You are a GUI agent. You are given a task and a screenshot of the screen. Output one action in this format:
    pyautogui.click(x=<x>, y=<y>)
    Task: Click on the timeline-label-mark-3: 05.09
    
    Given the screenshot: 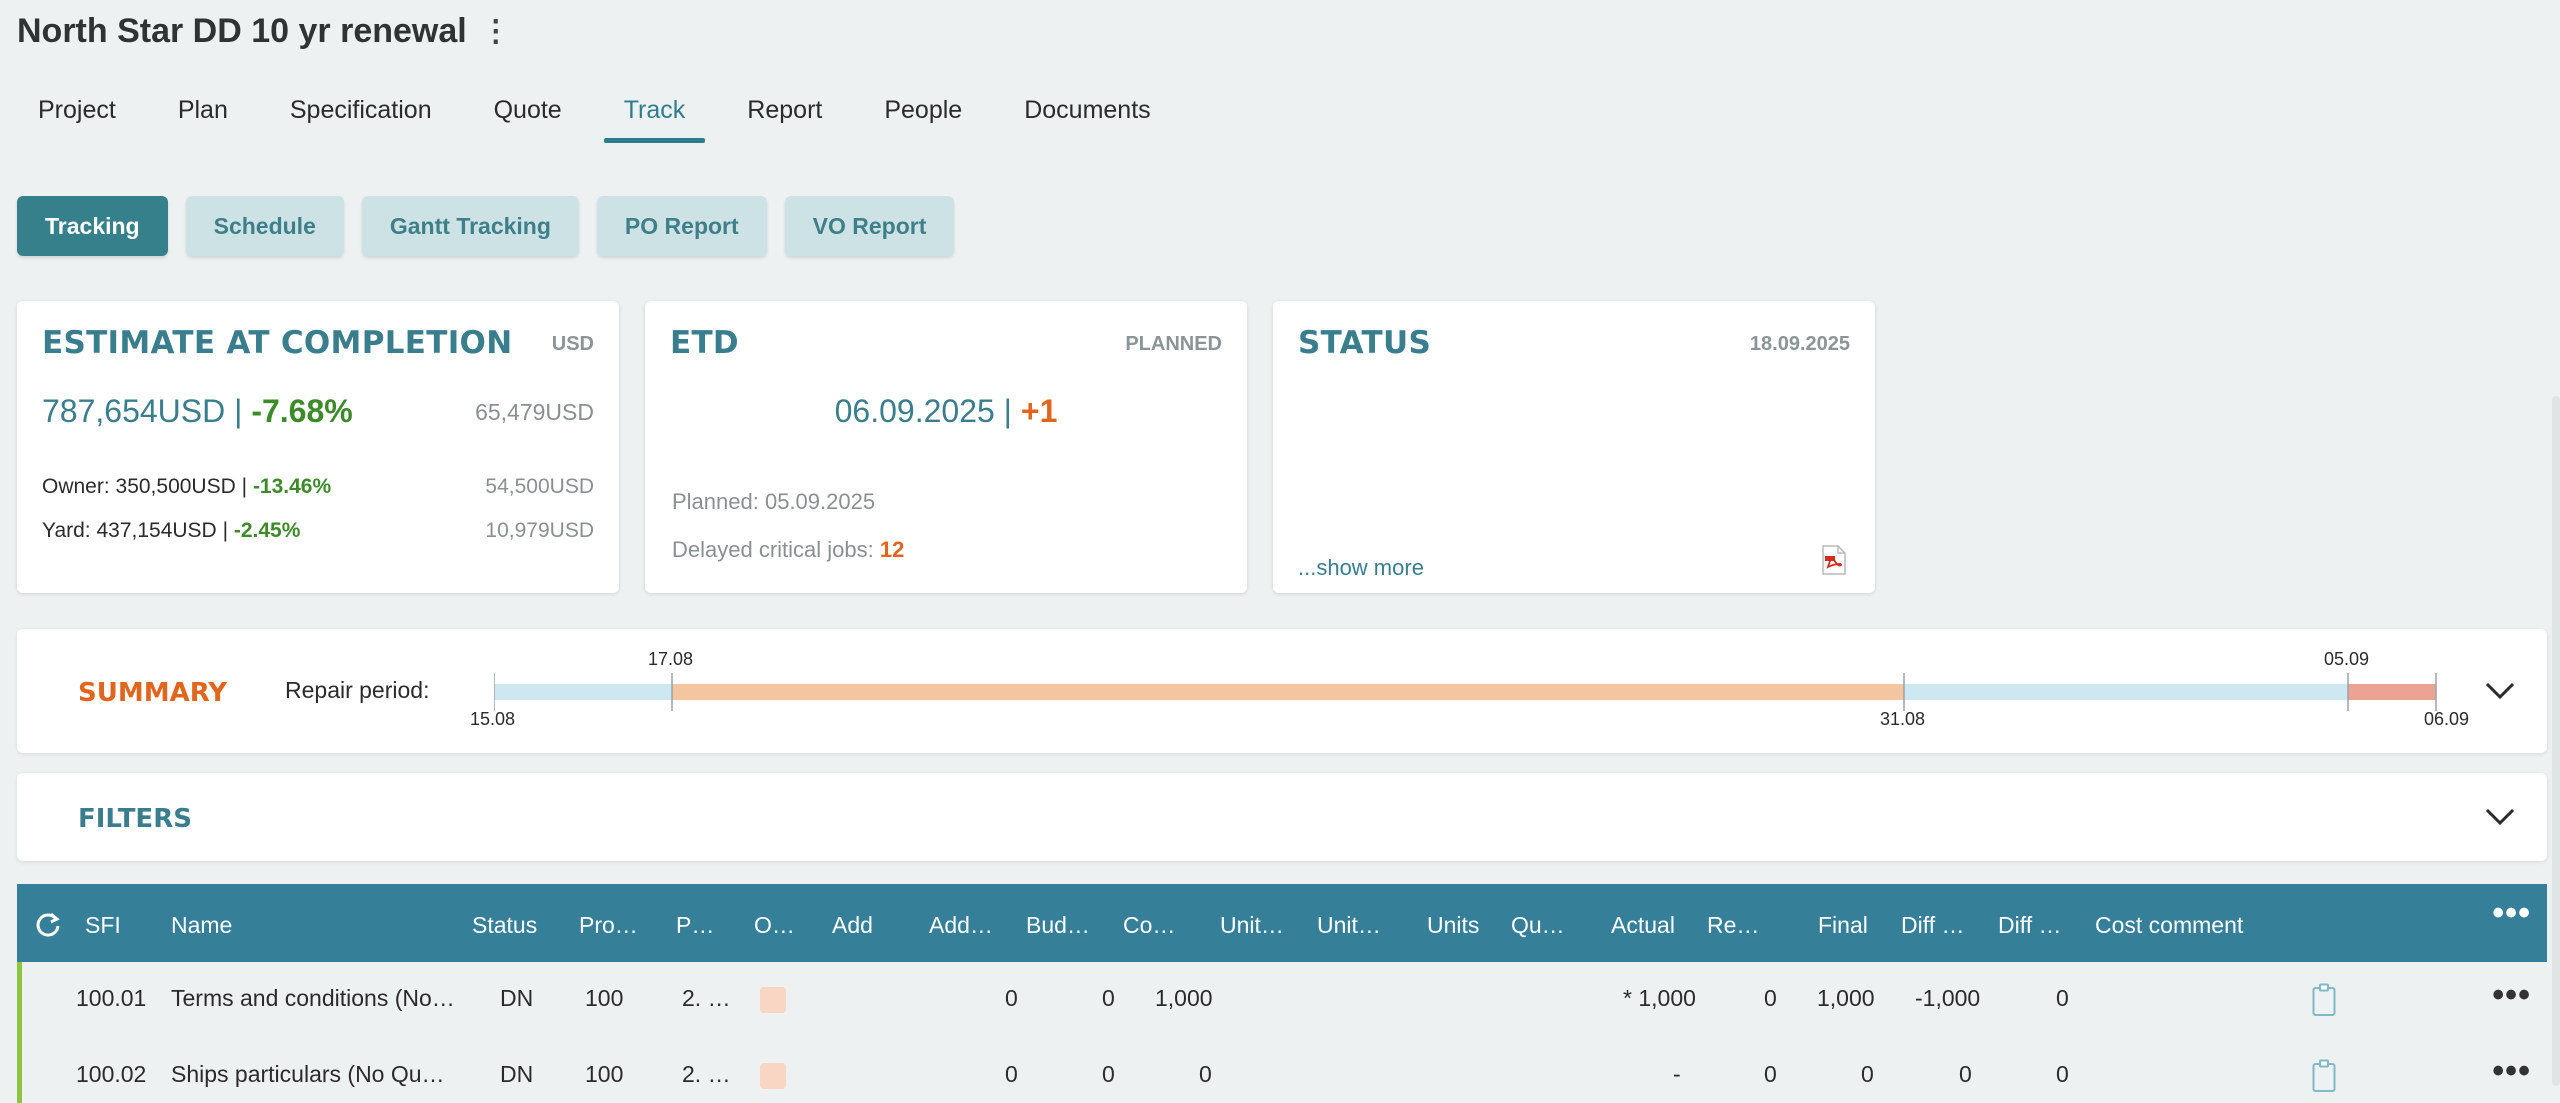 What is the action you would take?
    pyautogui.click(x=2347, y=659)
    